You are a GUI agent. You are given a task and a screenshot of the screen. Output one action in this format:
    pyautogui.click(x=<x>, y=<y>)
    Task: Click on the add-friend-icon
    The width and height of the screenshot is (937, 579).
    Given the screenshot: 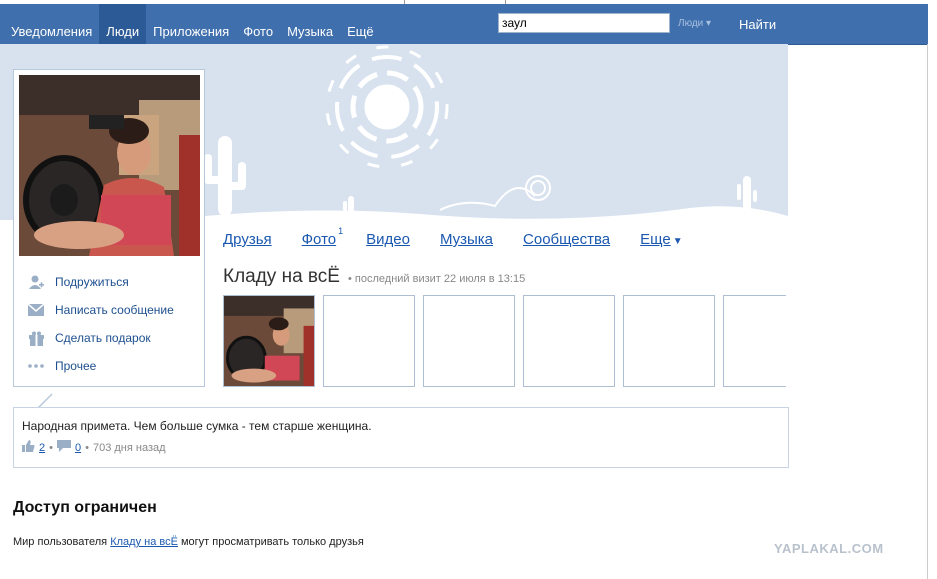 What is the action you would take?
    pyautogui.click(x=36, y=282)
    